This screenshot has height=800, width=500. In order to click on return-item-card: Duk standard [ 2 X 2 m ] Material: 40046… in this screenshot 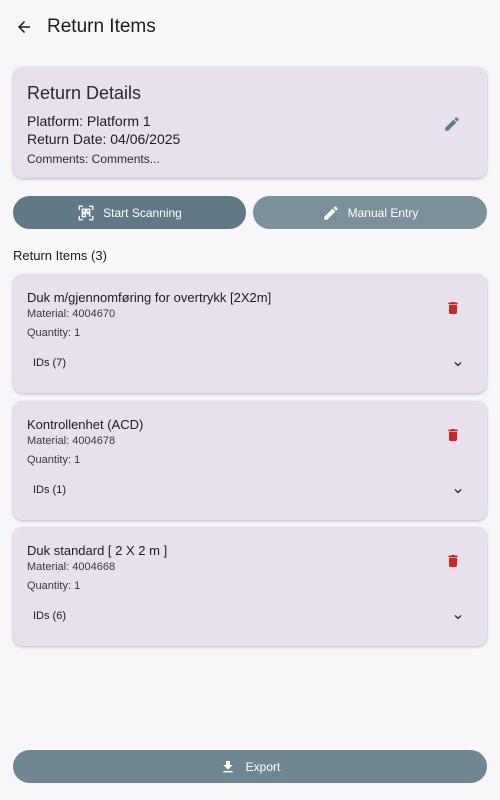, I will do `click(250, 586)`.